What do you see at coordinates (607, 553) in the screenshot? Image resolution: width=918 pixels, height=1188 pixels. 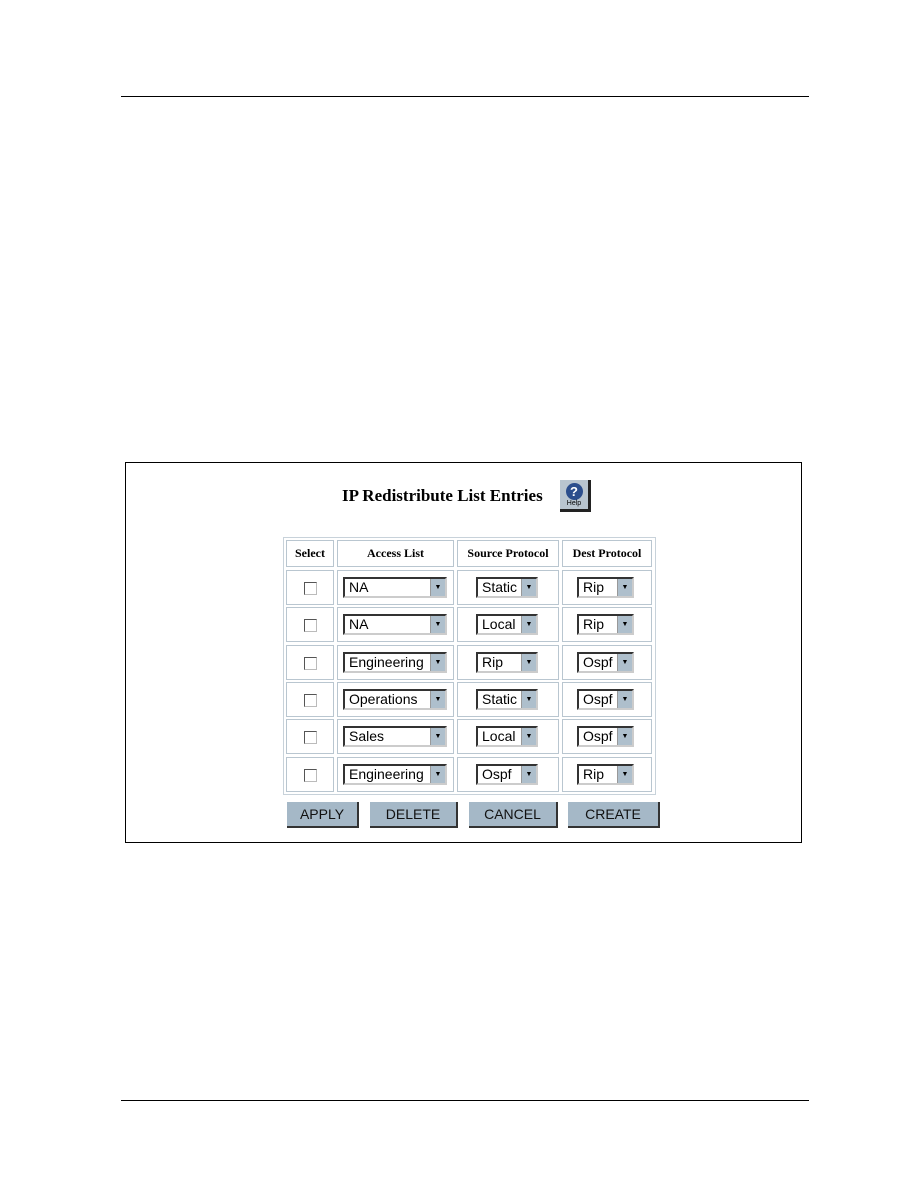 I see `header-dest-protocol: Dest Protocol` at bounding box center [607, 553].